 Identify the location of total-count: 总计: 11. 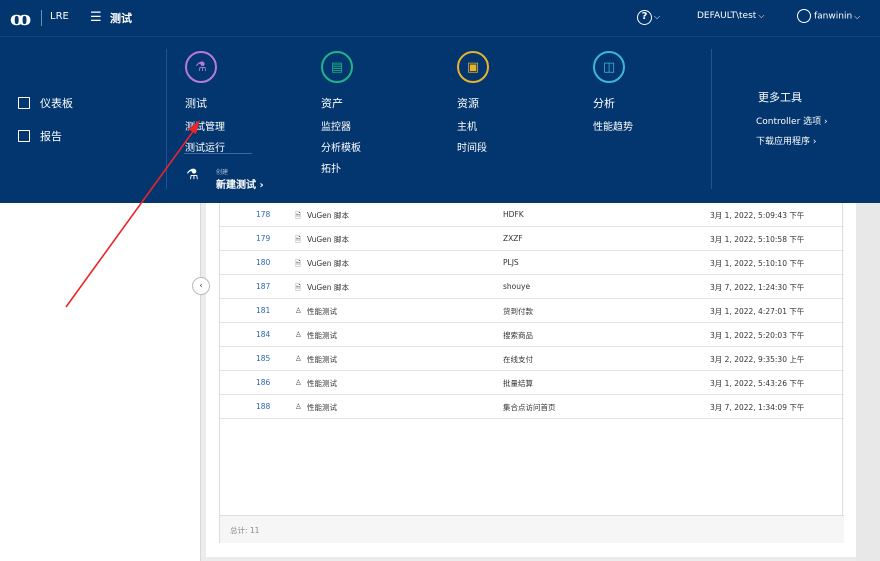
(245, 530).